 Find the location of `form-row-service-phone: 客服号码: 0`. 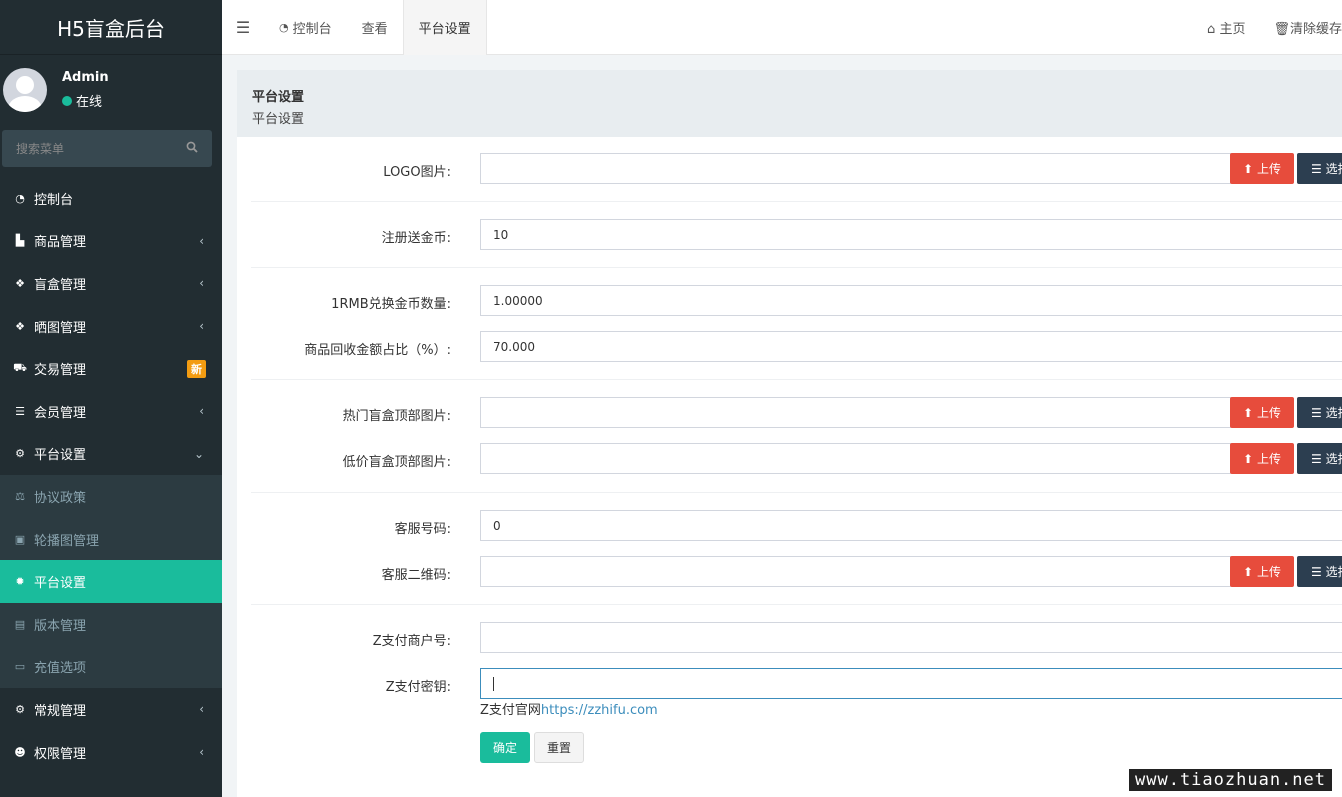

form-row-service-phone: 客服号码: 0 is located at coordinates (789, 526).